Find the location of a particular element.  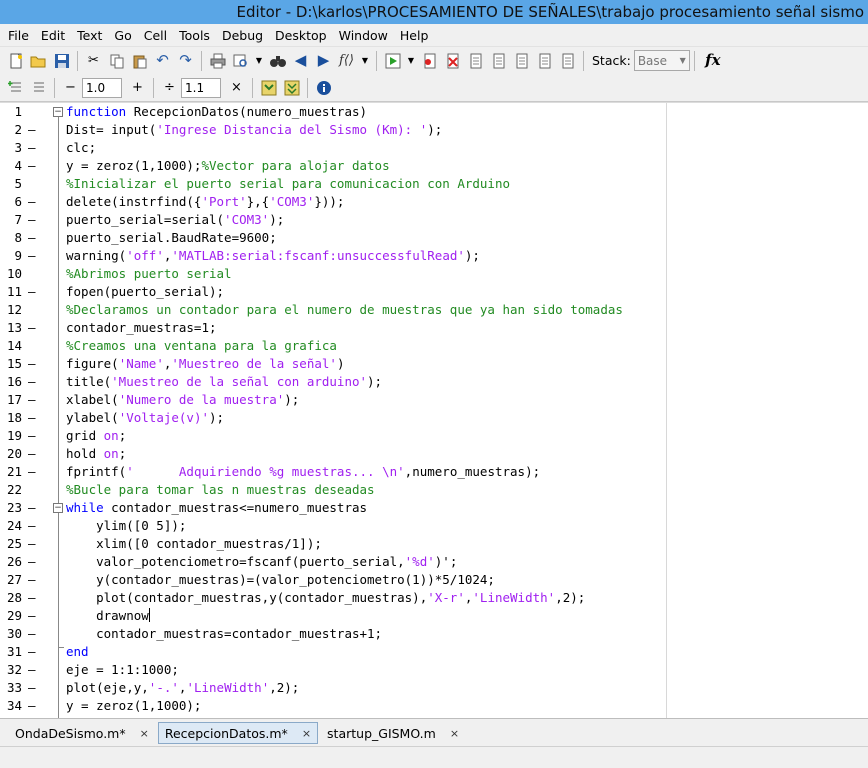

find-files-icon is located at coordinates (240, 60).